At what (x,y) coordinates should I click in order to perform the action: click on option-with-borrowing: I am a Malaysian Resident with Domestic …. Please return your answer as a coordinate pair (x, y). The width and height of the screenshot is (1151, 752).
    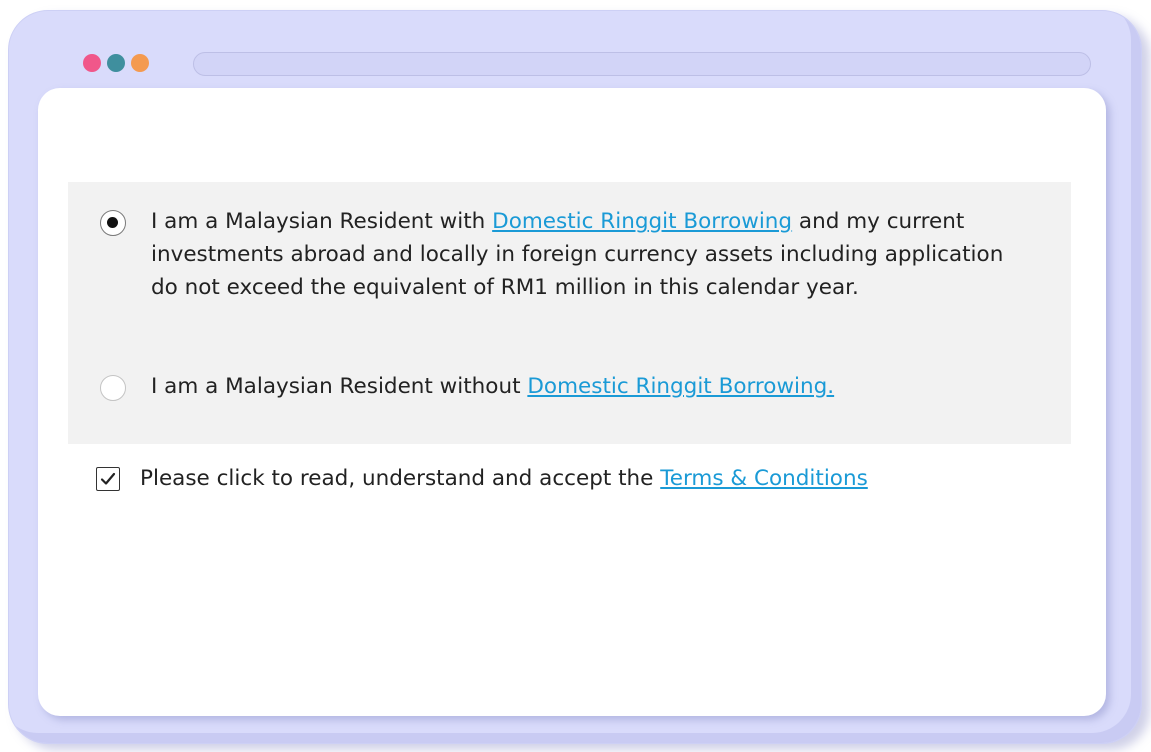
    Looking at the image, I should click on (555, 256).